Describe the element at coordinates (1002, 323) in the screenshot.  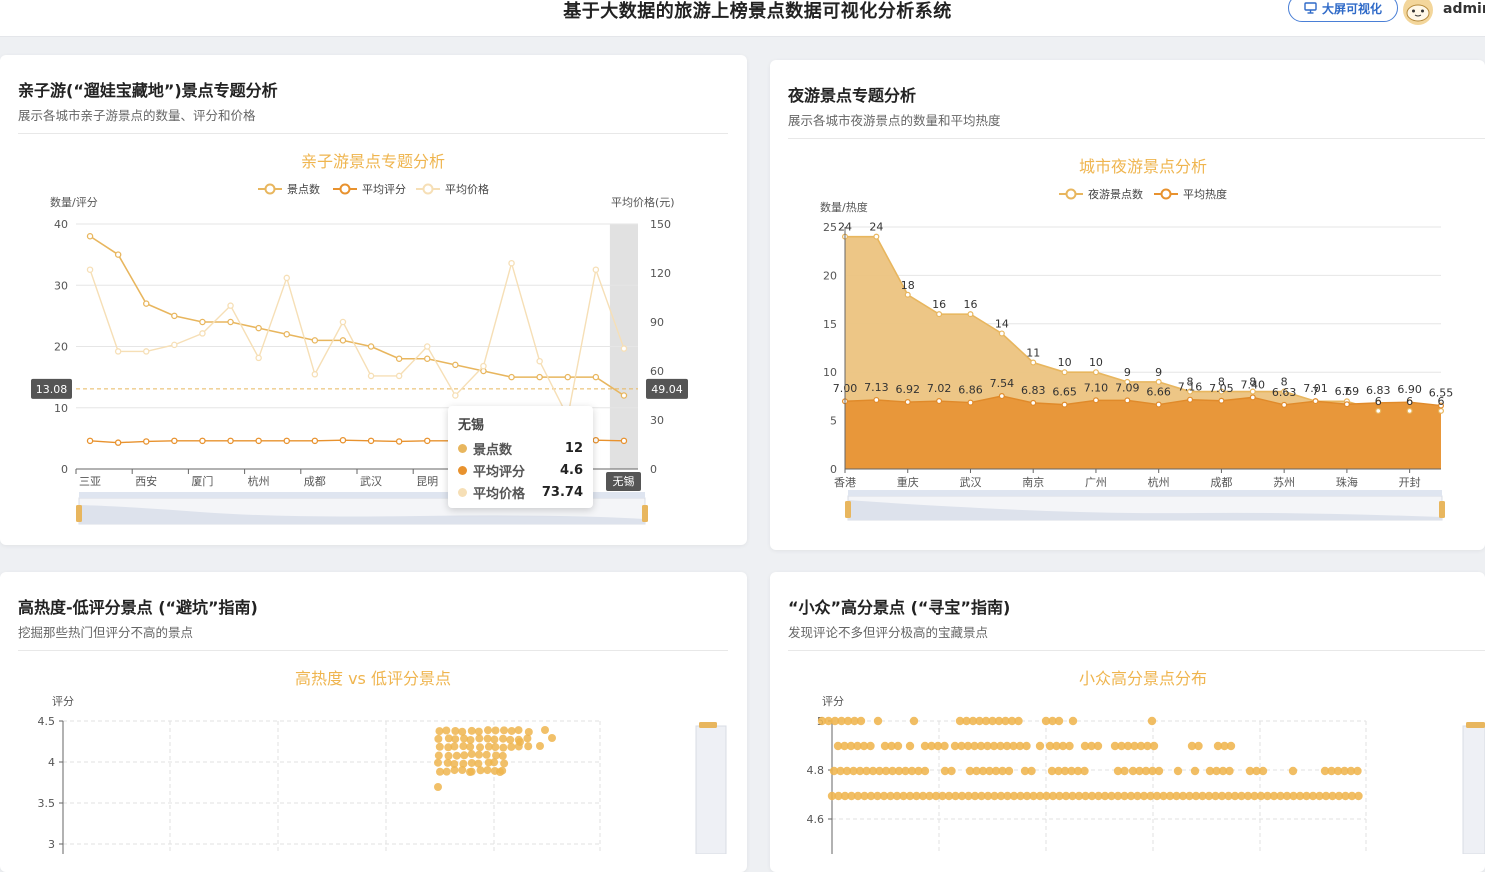
I see `data-label: 14` at that location.